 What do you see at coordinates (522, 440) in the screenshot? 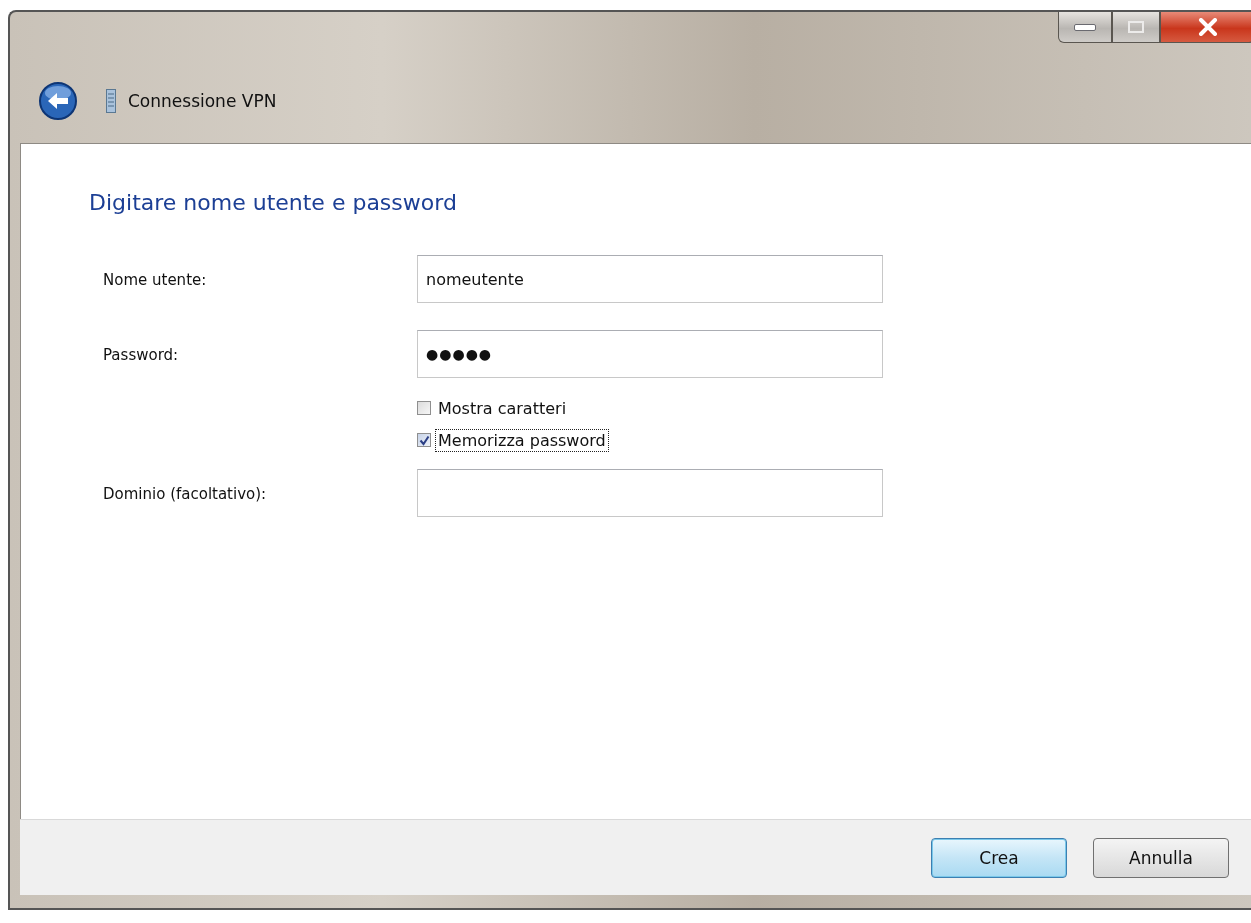
I see `checkbox-label: Memorizza password` at bounding box center [522, 440].